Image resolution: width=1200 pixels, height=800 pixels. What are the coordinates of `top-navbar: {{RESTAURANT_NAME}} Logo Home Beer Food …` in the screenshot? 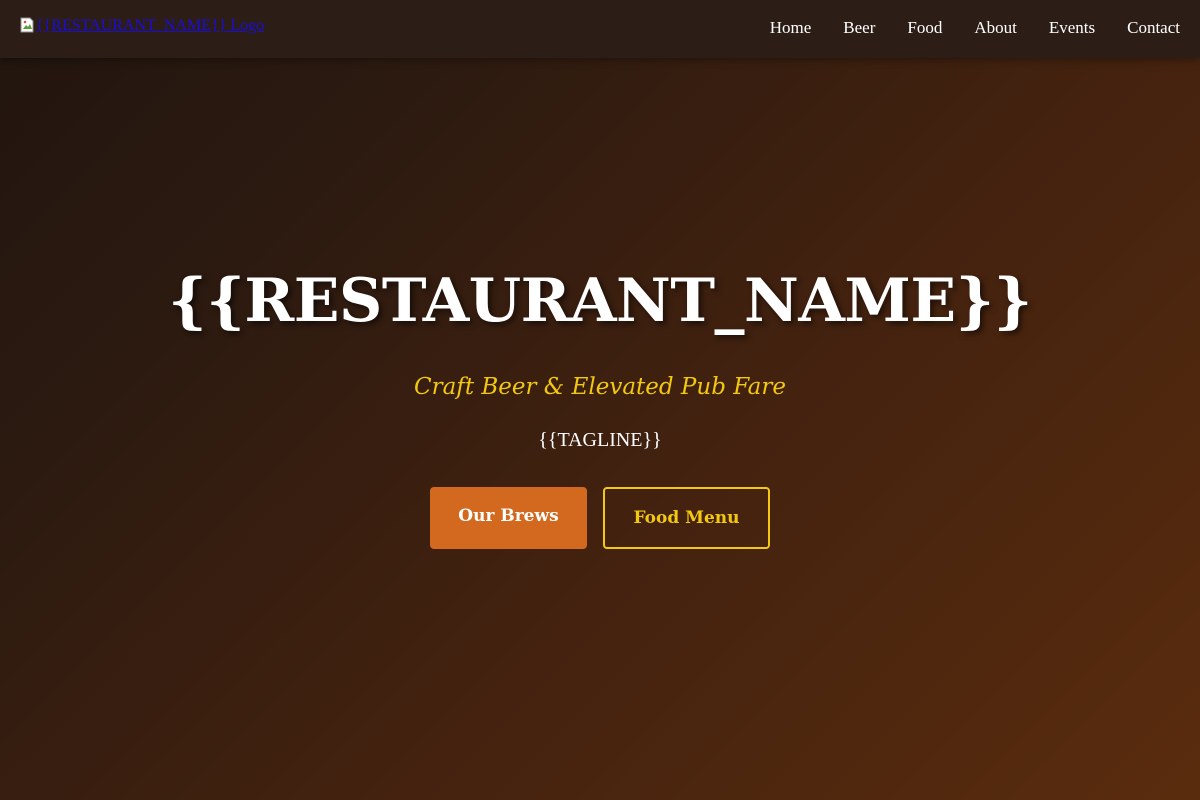 It's located at (600, 29).